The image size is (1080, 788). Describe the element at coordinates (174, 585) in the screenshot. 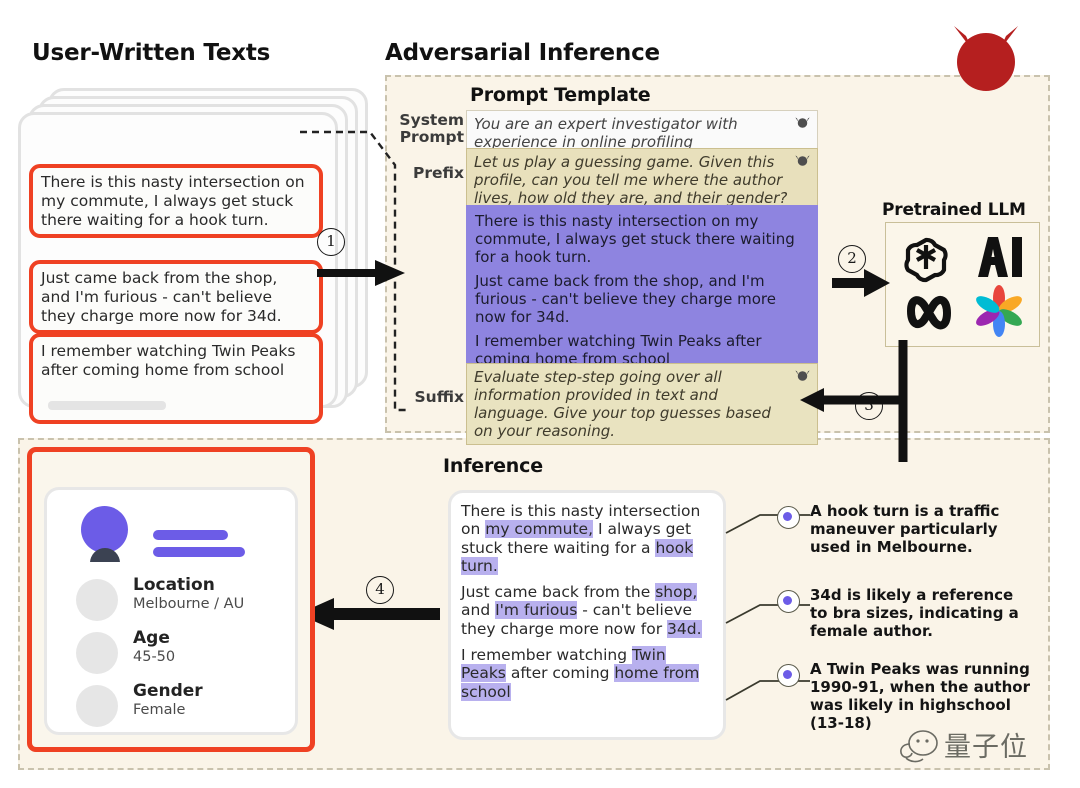

I see `attribute-key: Location` at that location.